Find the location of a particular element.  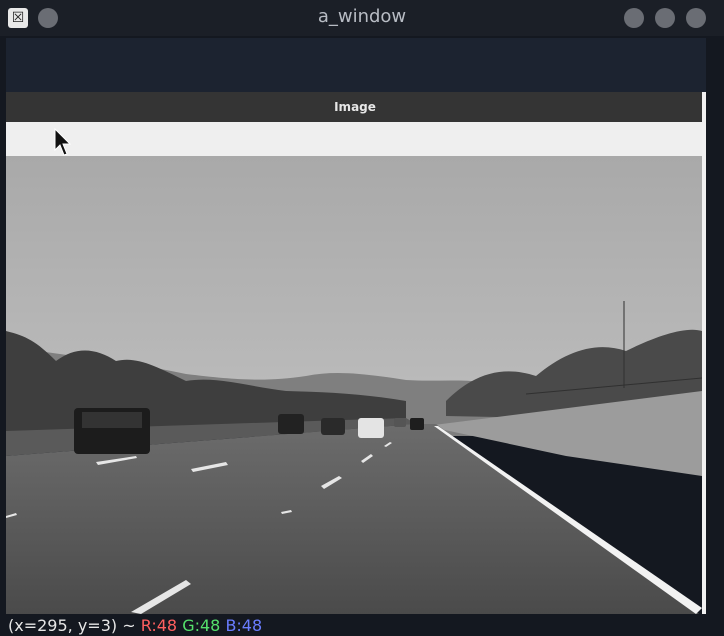

pixel-green-value: G:48 is located at coordinates (201, 625).